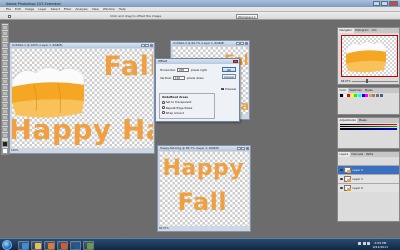  What do you see at coordinates (9, 16) in the screenshot?
I see `tool-preset-icon` at bounding box center [9, 16].